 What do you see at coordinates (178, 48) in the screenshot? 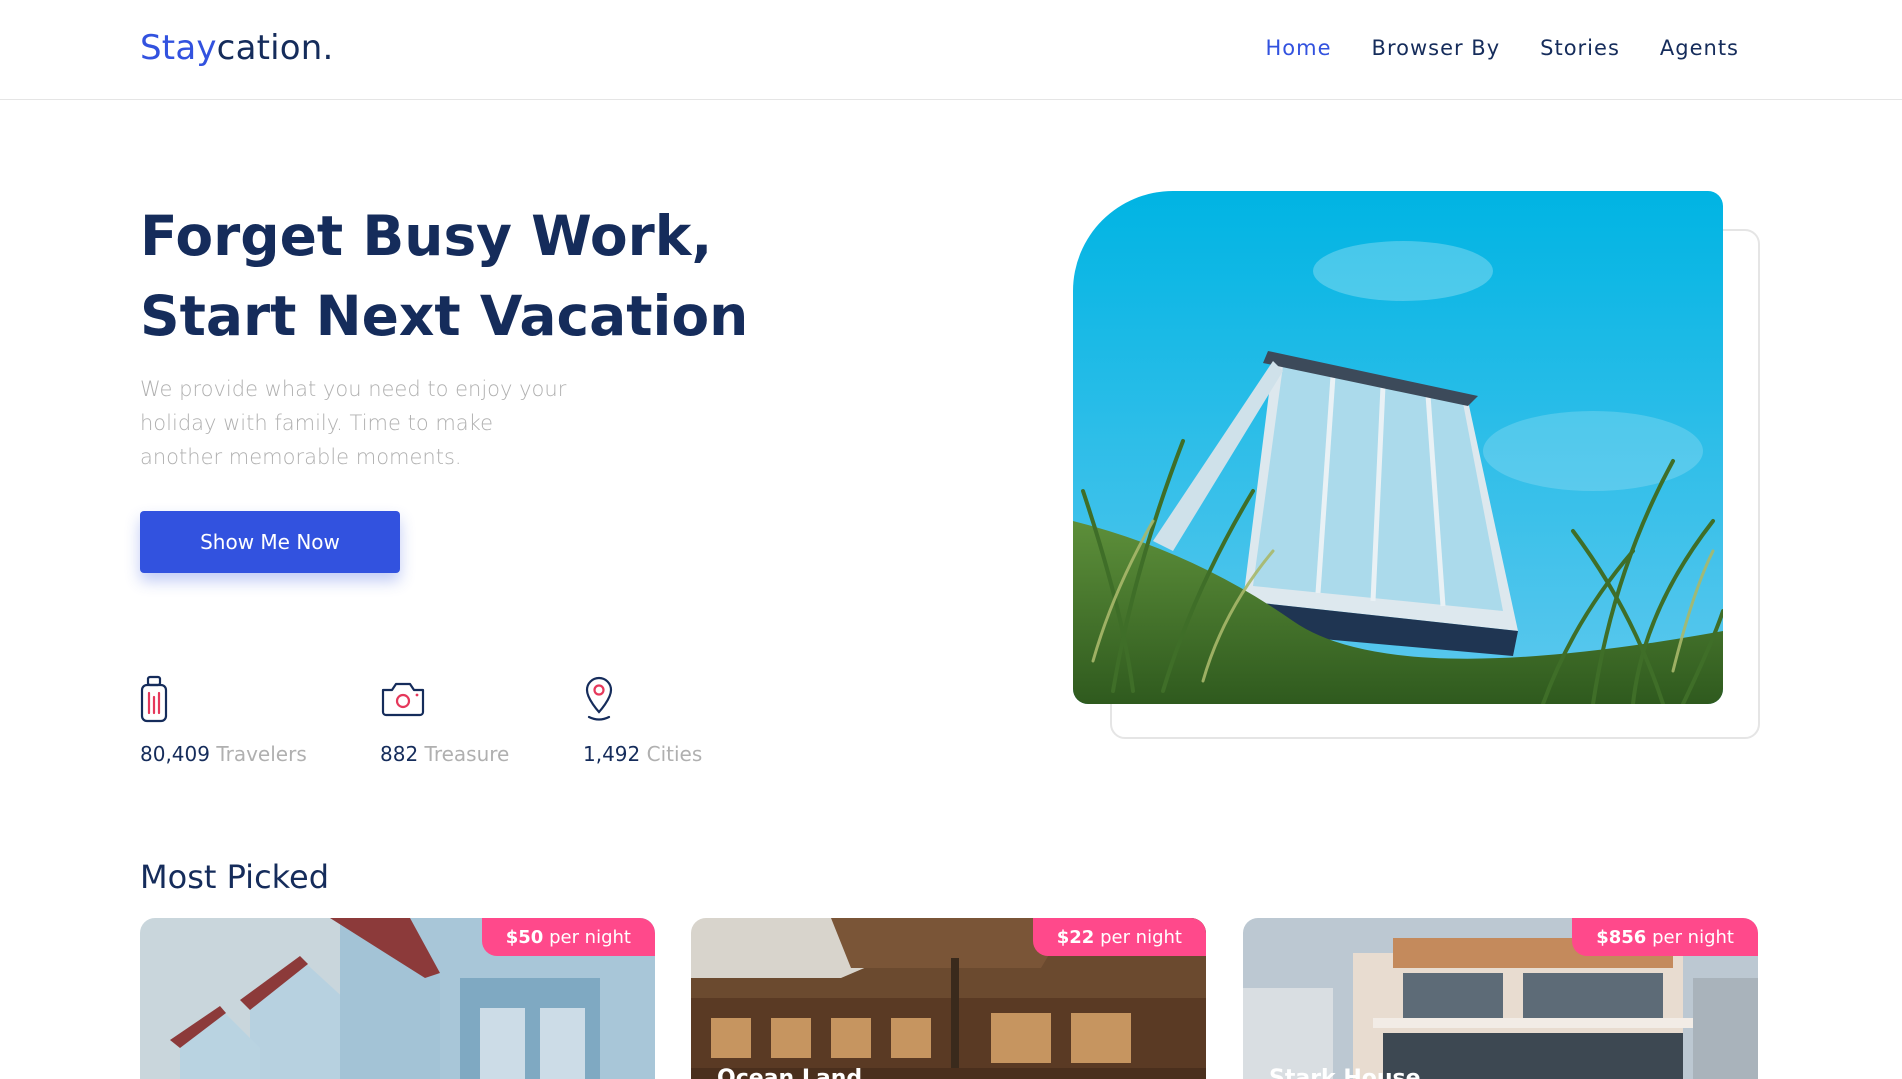
I see `logo-accent-text: Stay` at bounding box center [178, 48].